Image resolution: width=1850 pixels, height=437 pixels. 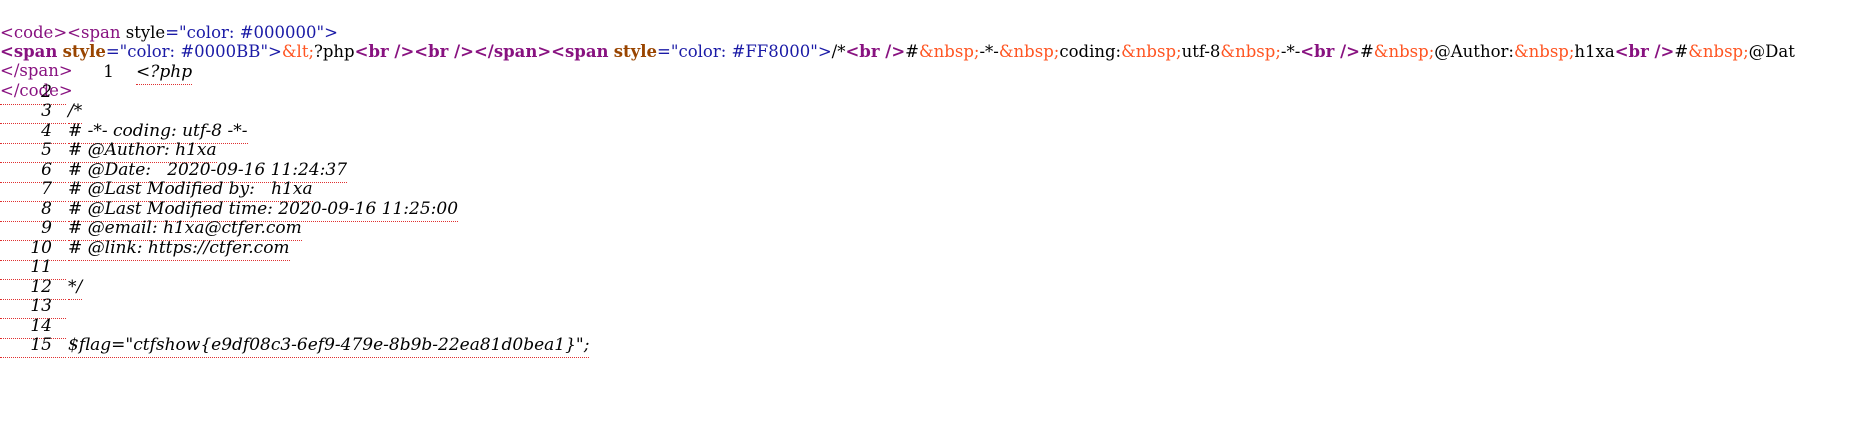 I want to click on code-text: # @link: https://ctfer.com, so click(x=179, y=249).